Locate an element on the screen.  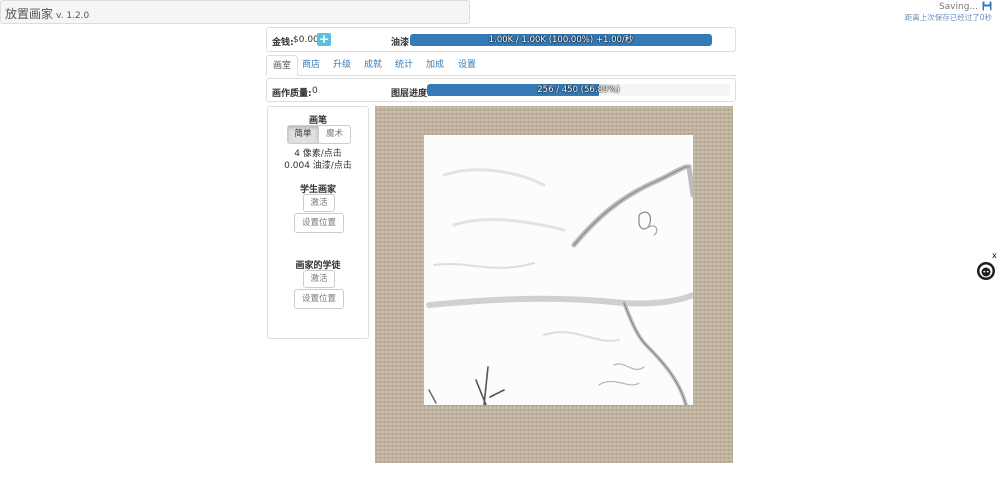
oil-progress-text: 1.00K / 1.00K (100.00%) +1.00/秒 is located at coordinates (561, 40).